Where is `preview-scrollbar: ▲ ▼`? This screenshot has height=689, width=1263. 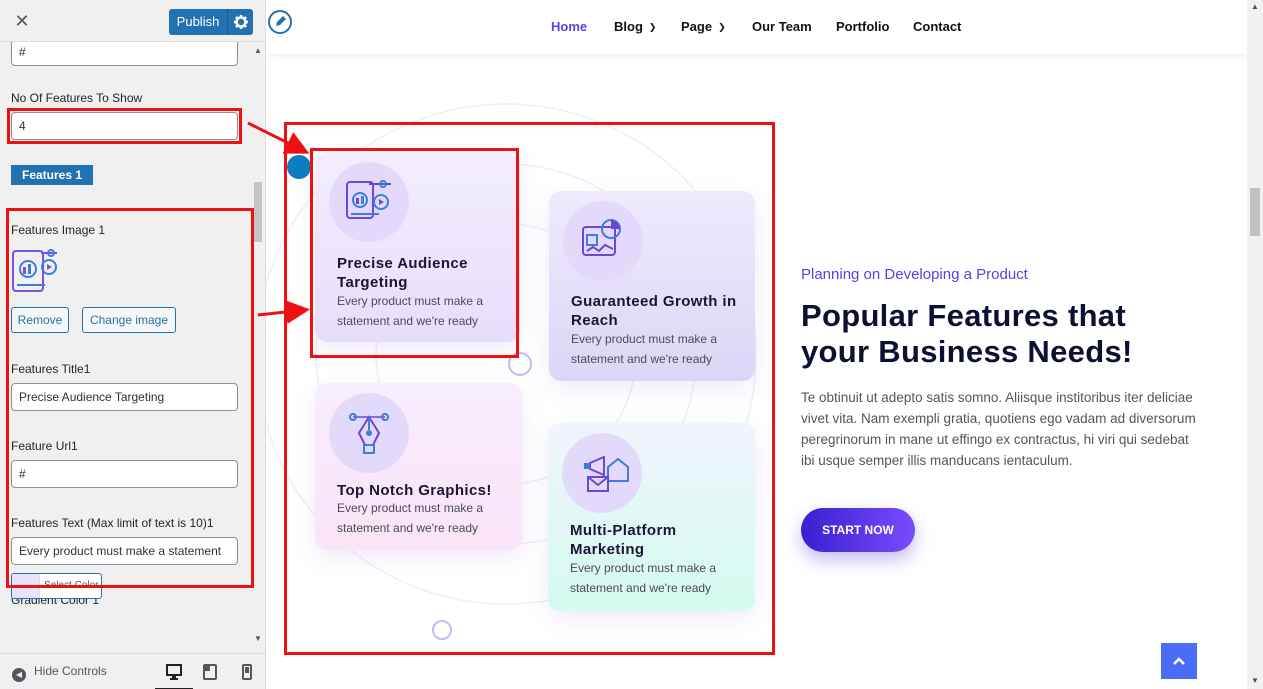 preview-scrollbar: ▲ ▼ is located at coordinates (1255, 344).